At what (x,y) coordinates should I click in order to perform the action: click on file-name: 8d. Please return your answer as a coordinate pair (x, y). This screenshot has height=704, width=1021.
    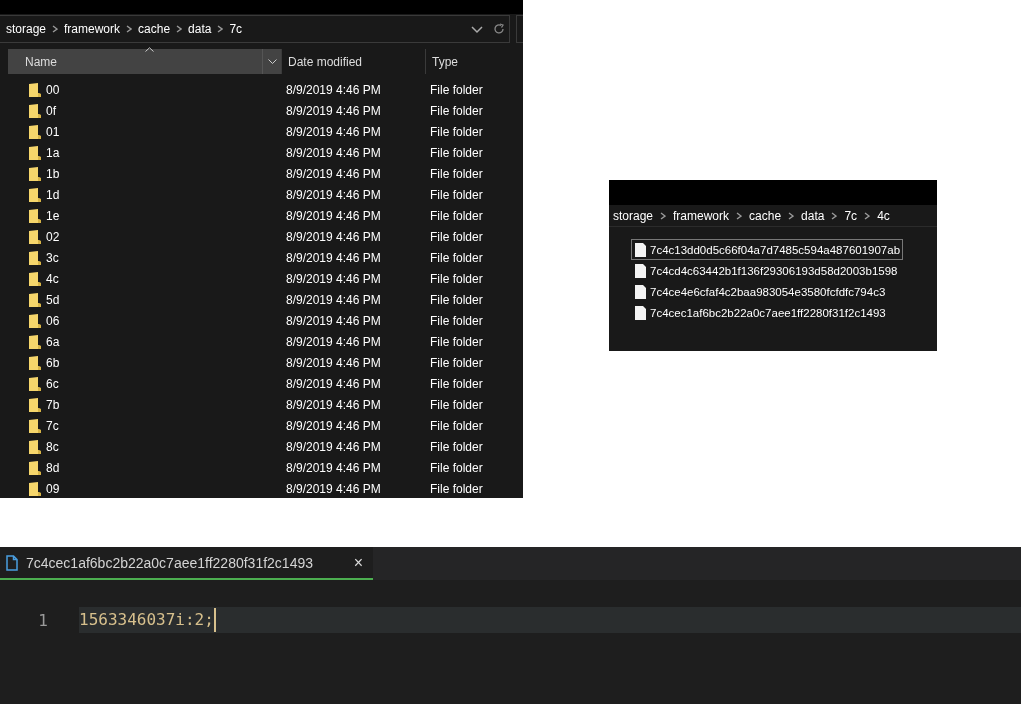
    Looking at the image, I should click on (53, 467).